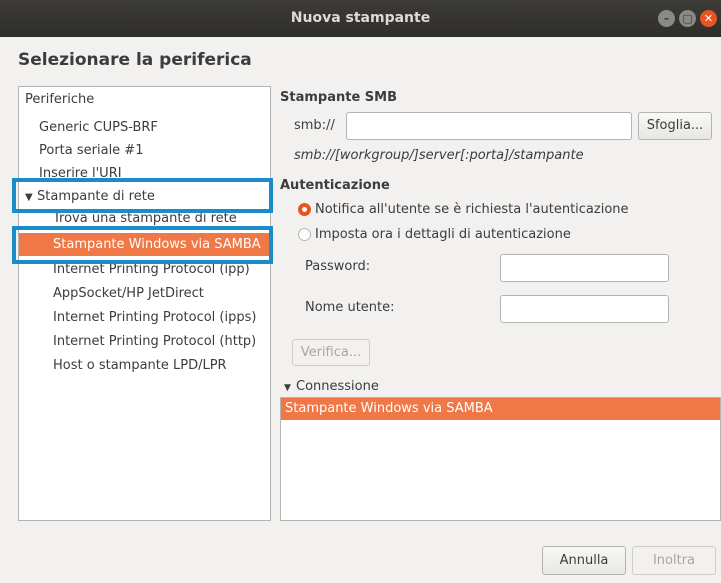  Describe the element at coordinates (584, 560) in the screenshot. I see `cancel-button: Annulla` at that location.